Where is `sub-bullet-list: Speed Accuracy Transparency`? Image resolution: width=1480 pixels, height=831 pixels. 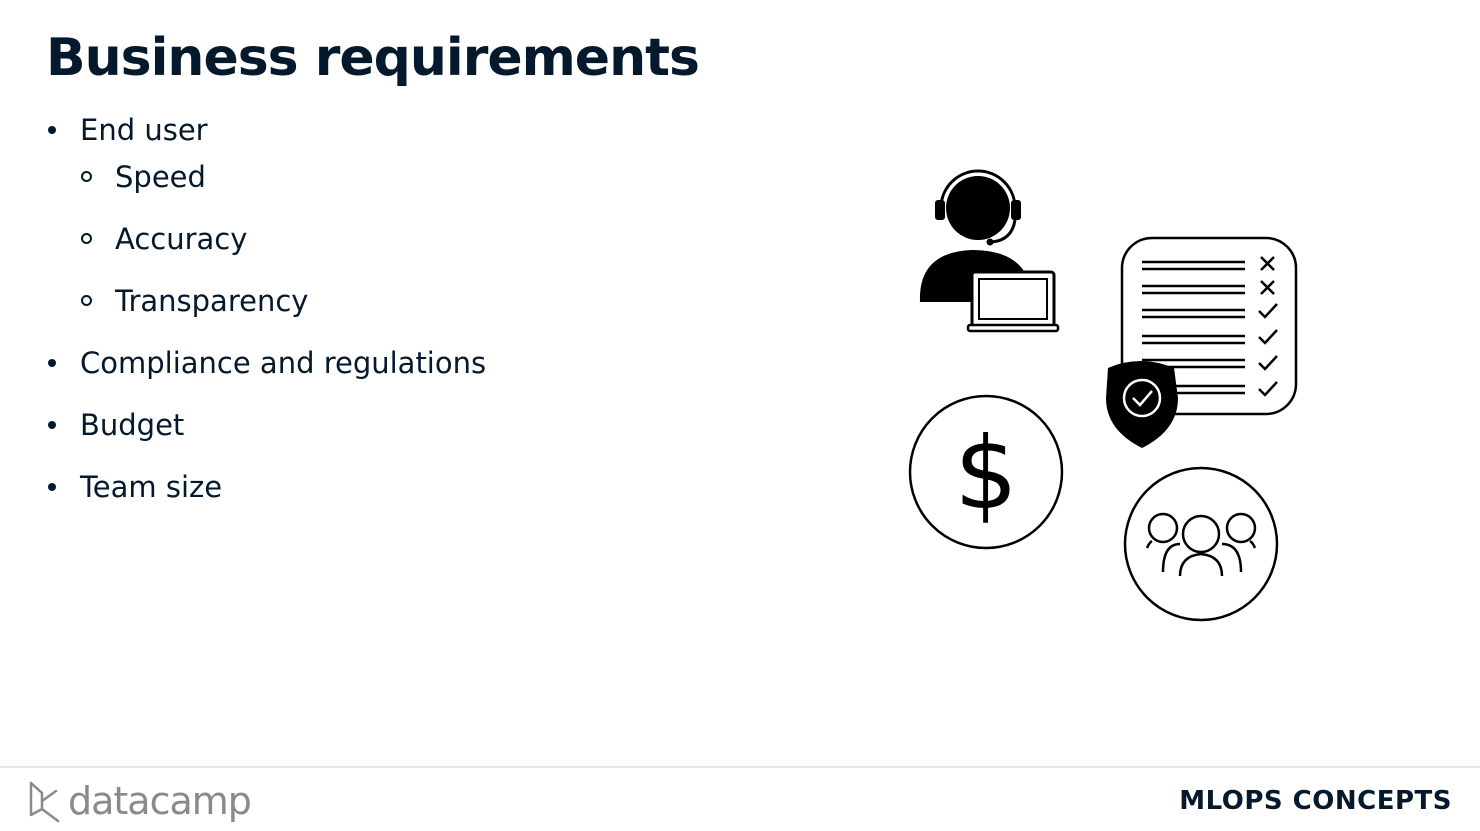
sub-bullet-list: Speed Accuracy Transparency is located at coordinates (283, 239).